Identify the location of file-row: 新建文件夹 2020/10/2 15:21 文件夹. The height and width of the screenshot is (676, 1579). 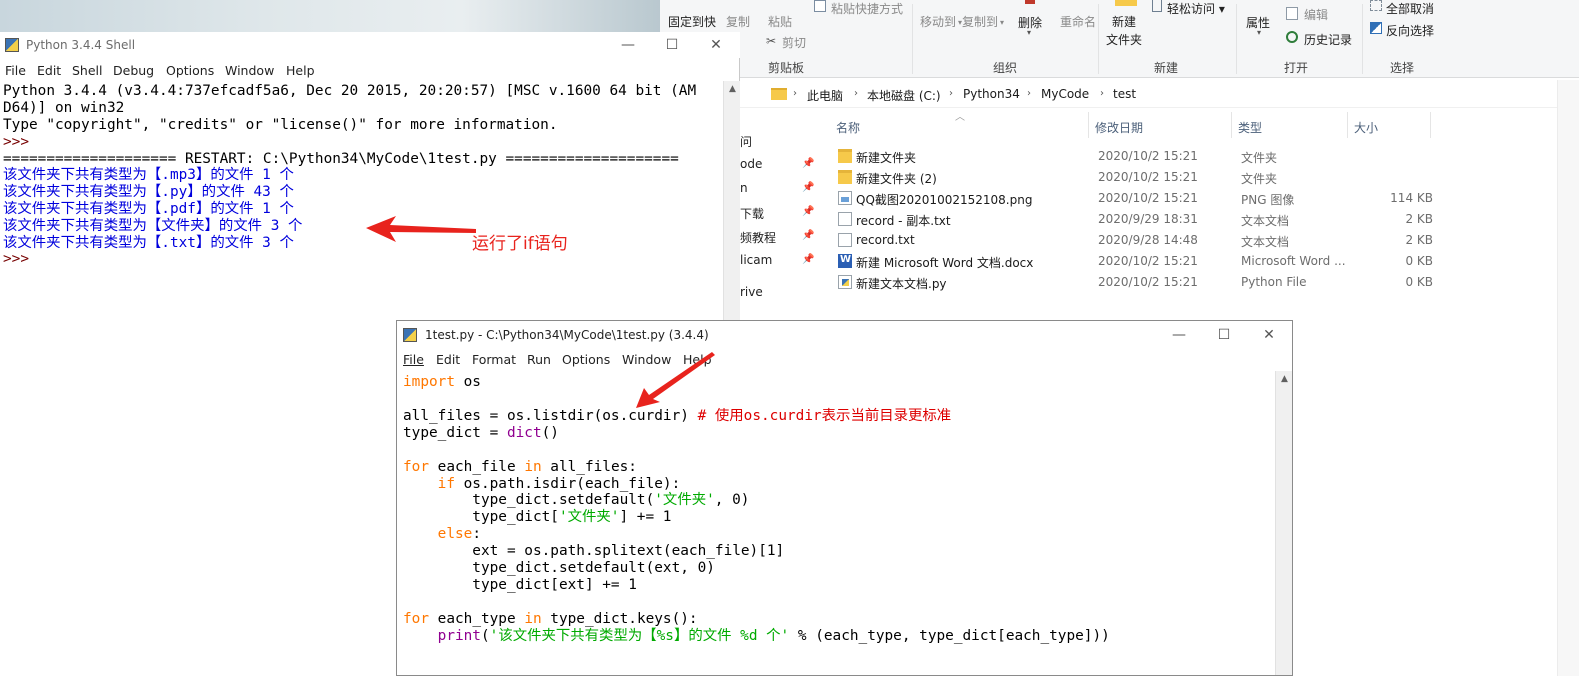
(1138, 156).